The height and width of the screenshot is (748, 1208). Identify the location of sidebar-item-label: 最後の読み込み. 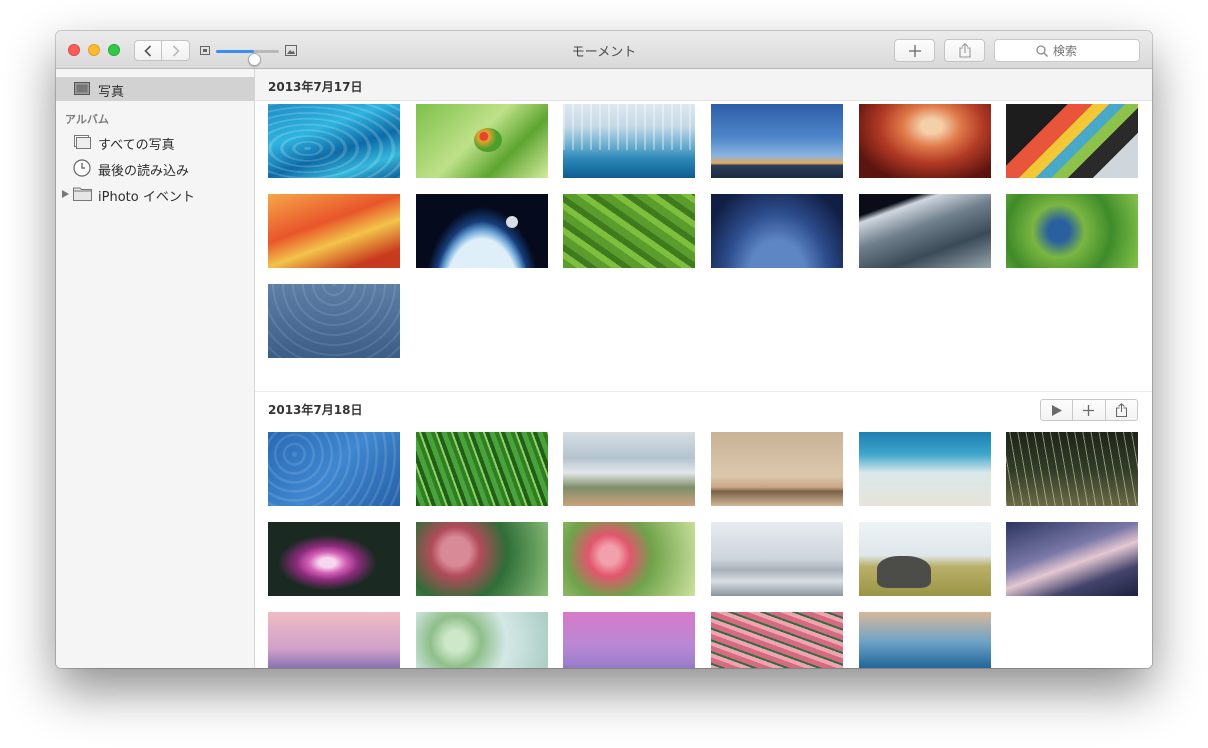
(144, 171).